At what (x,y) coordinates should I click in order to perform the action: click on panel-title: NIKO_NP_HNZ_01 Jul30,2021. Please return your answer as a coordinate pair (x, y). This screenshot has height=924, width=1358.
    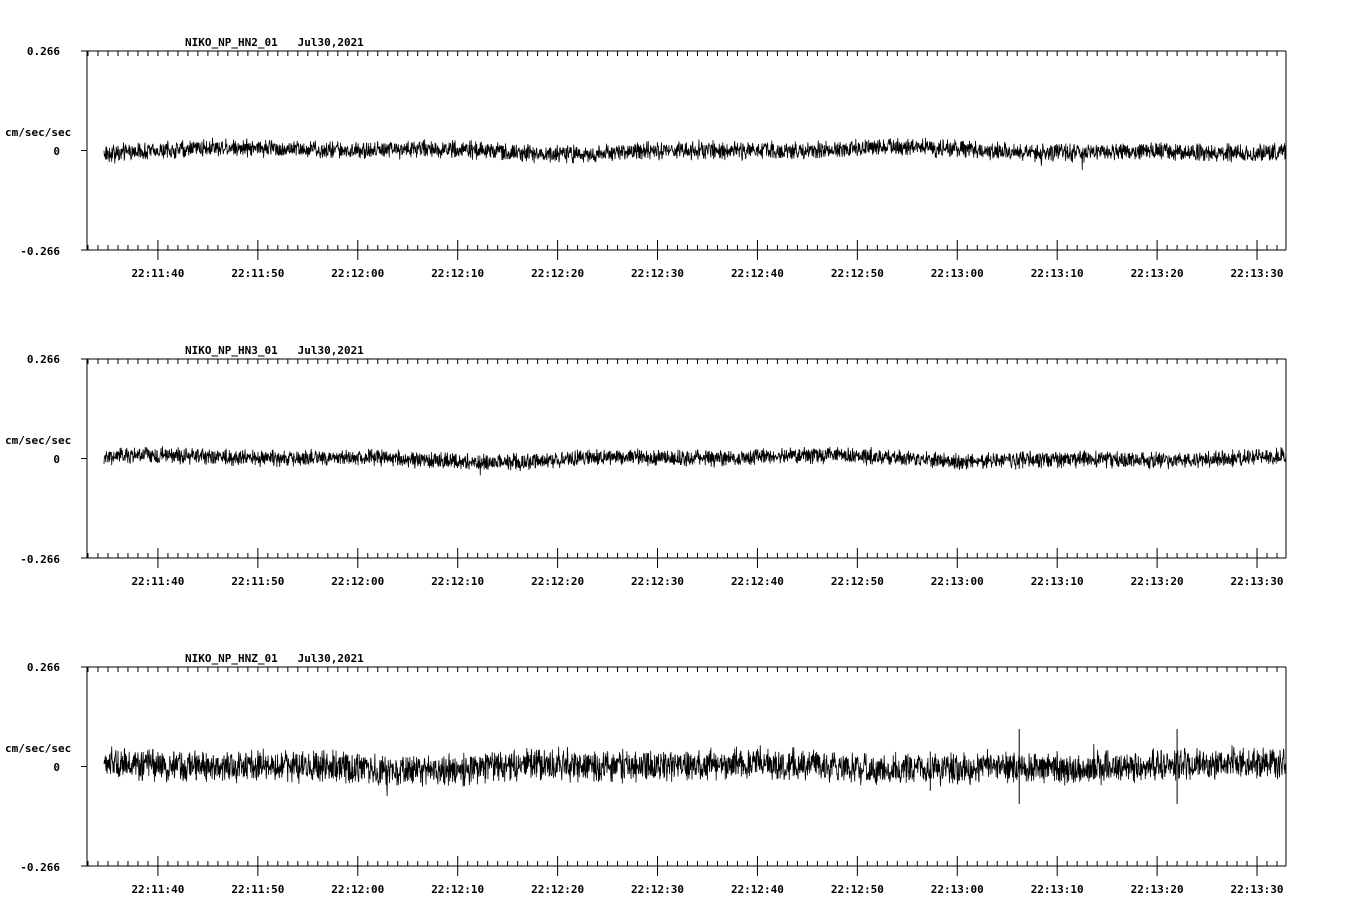
    Looking at the image, I should click on (274, 658).